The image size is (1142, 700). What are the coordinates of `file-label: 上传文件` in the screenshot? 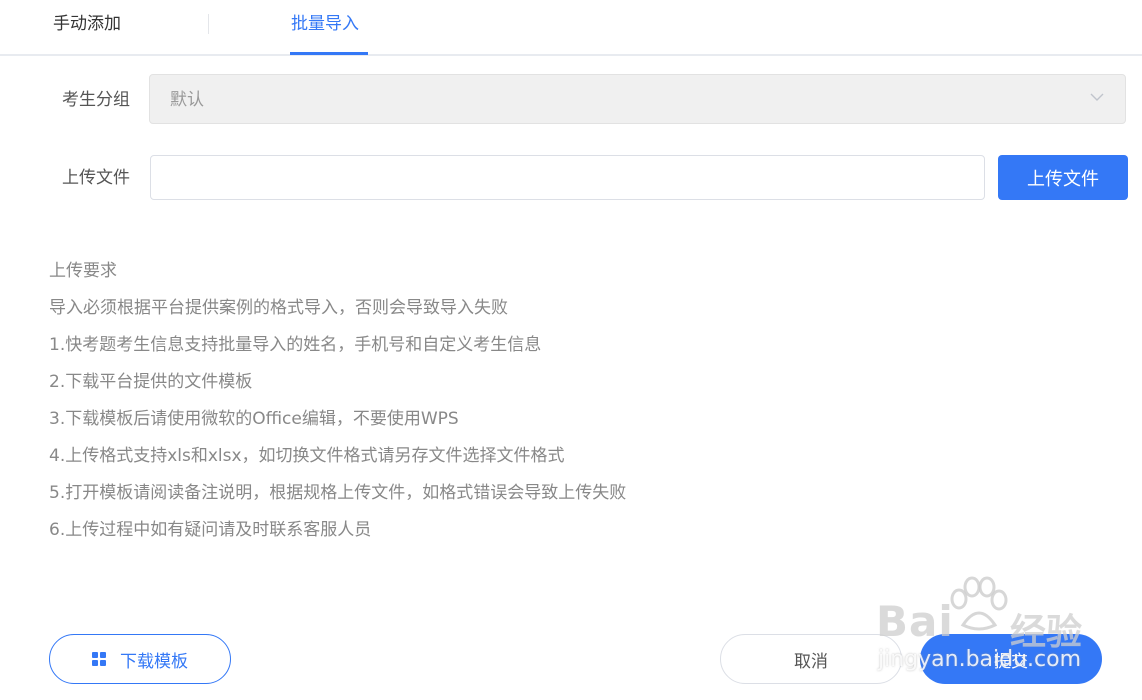 It's located at (96, 178).